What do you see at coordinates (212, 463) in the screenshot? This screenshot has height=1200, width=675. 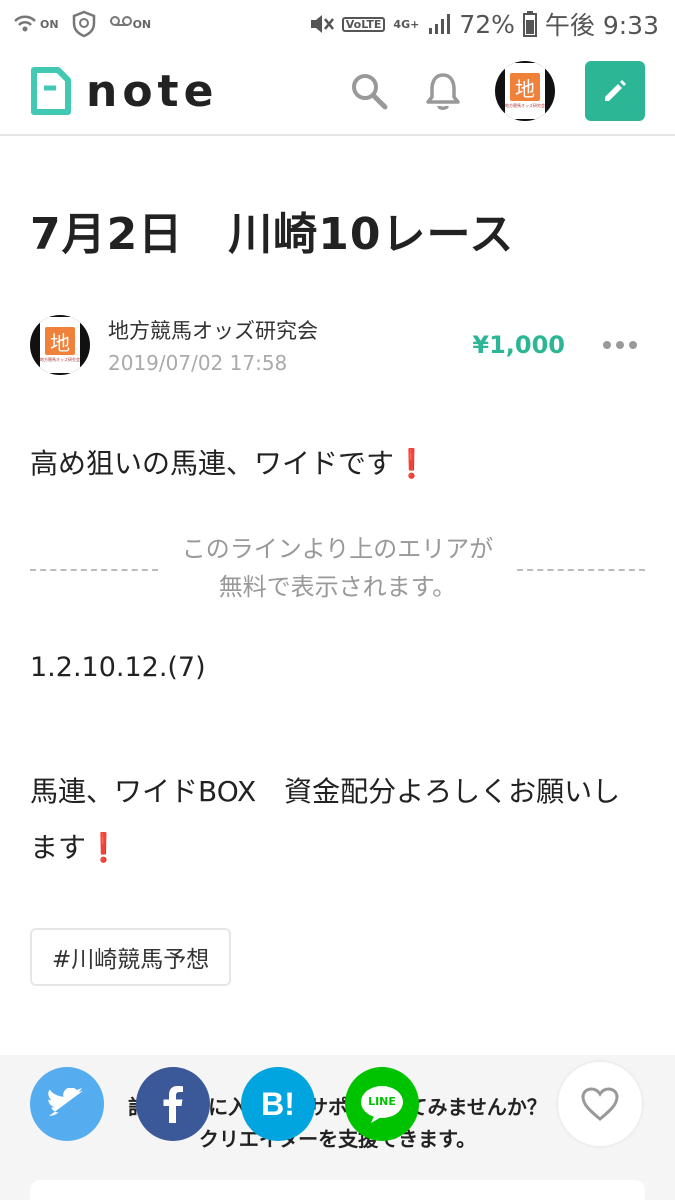 I see `paragraph-intro-text: 高め狙いの馬連、ワイドです` at bounding box center [212, 463].